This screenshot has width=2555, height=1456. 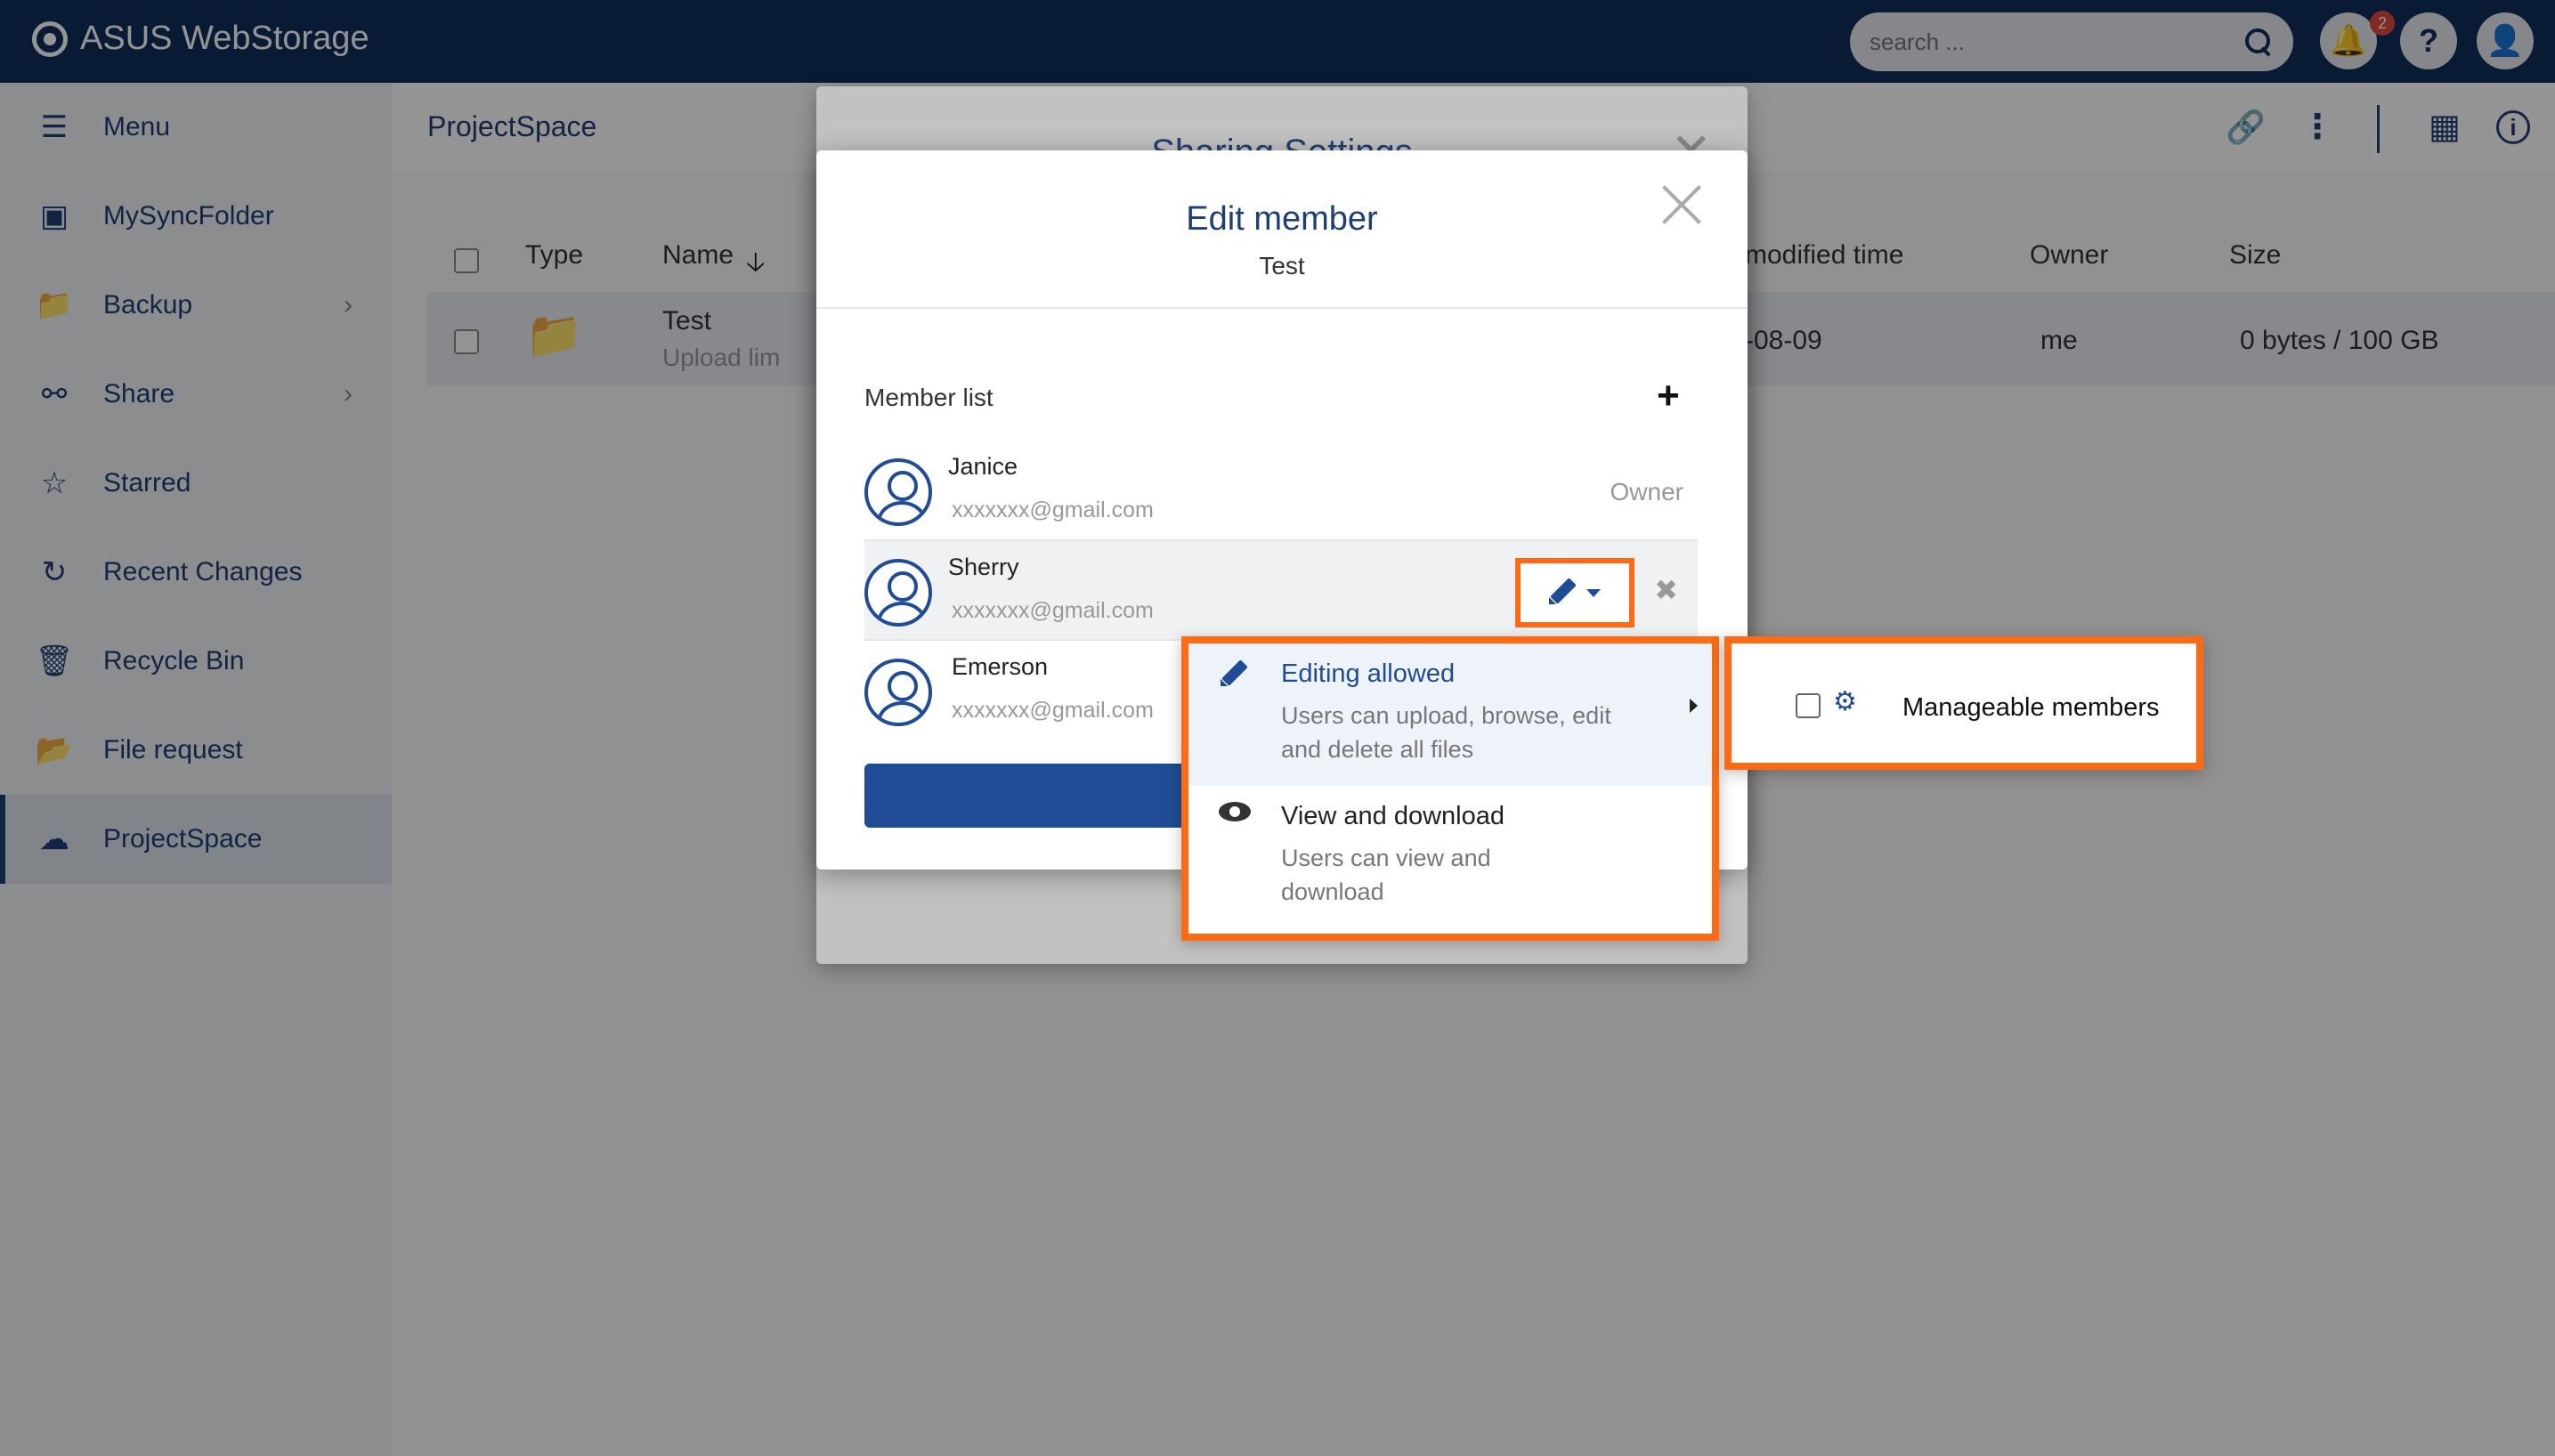 What do you see at coordinates (1647, 492) in the screenshot?
I see `member-role: Owner` at bounding box center [1647, 492].